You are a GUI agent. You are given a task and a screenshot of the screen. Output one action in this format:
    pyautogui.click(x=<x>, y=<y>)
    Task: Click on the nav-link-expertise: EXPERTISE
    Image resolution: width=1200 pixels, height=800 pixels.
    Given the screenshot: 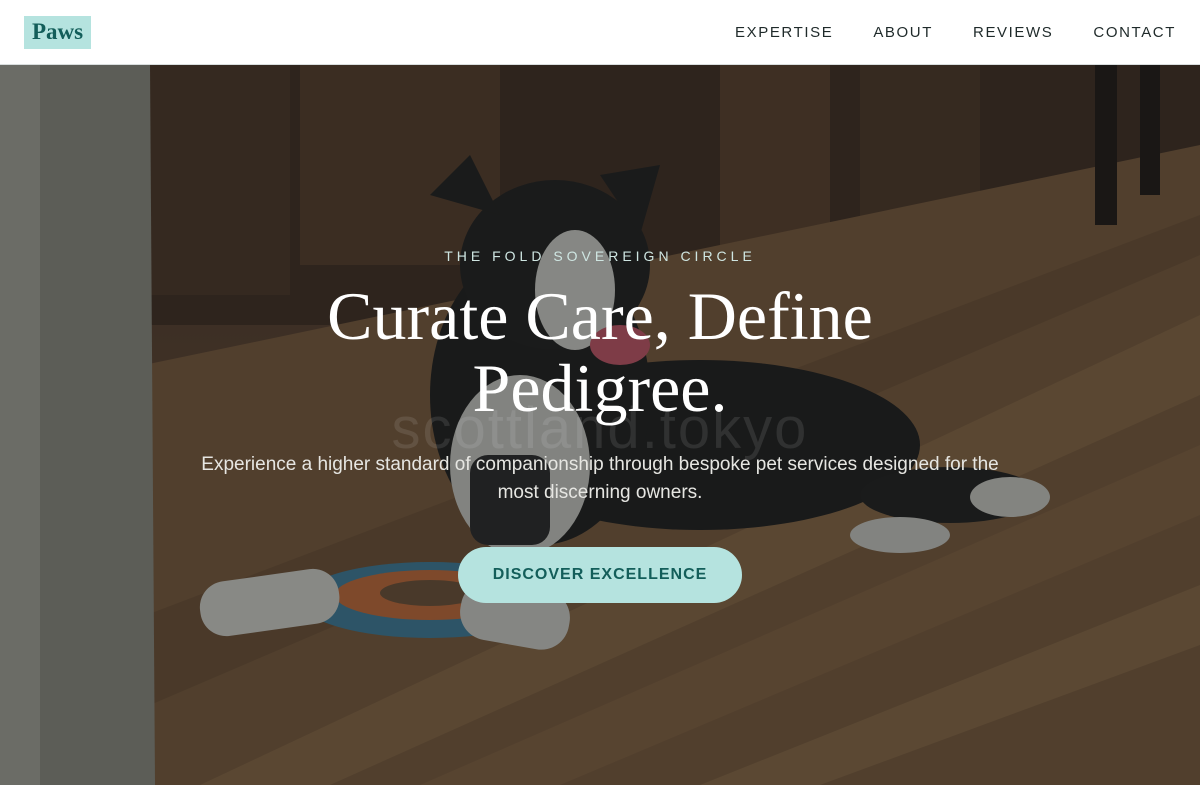 What is the action you would take?
    pyautogui.click(x=784, y=32)
    